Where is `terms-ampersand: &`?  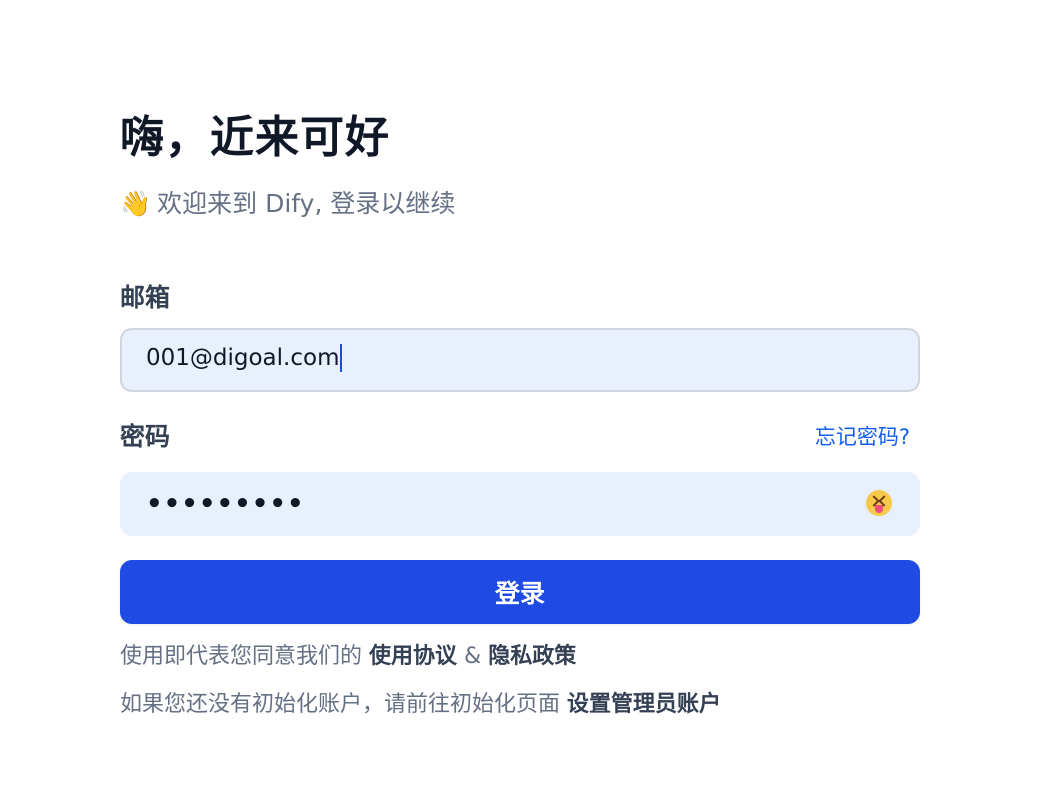 terms-ampersand: & is located at coordinates (473, 656).